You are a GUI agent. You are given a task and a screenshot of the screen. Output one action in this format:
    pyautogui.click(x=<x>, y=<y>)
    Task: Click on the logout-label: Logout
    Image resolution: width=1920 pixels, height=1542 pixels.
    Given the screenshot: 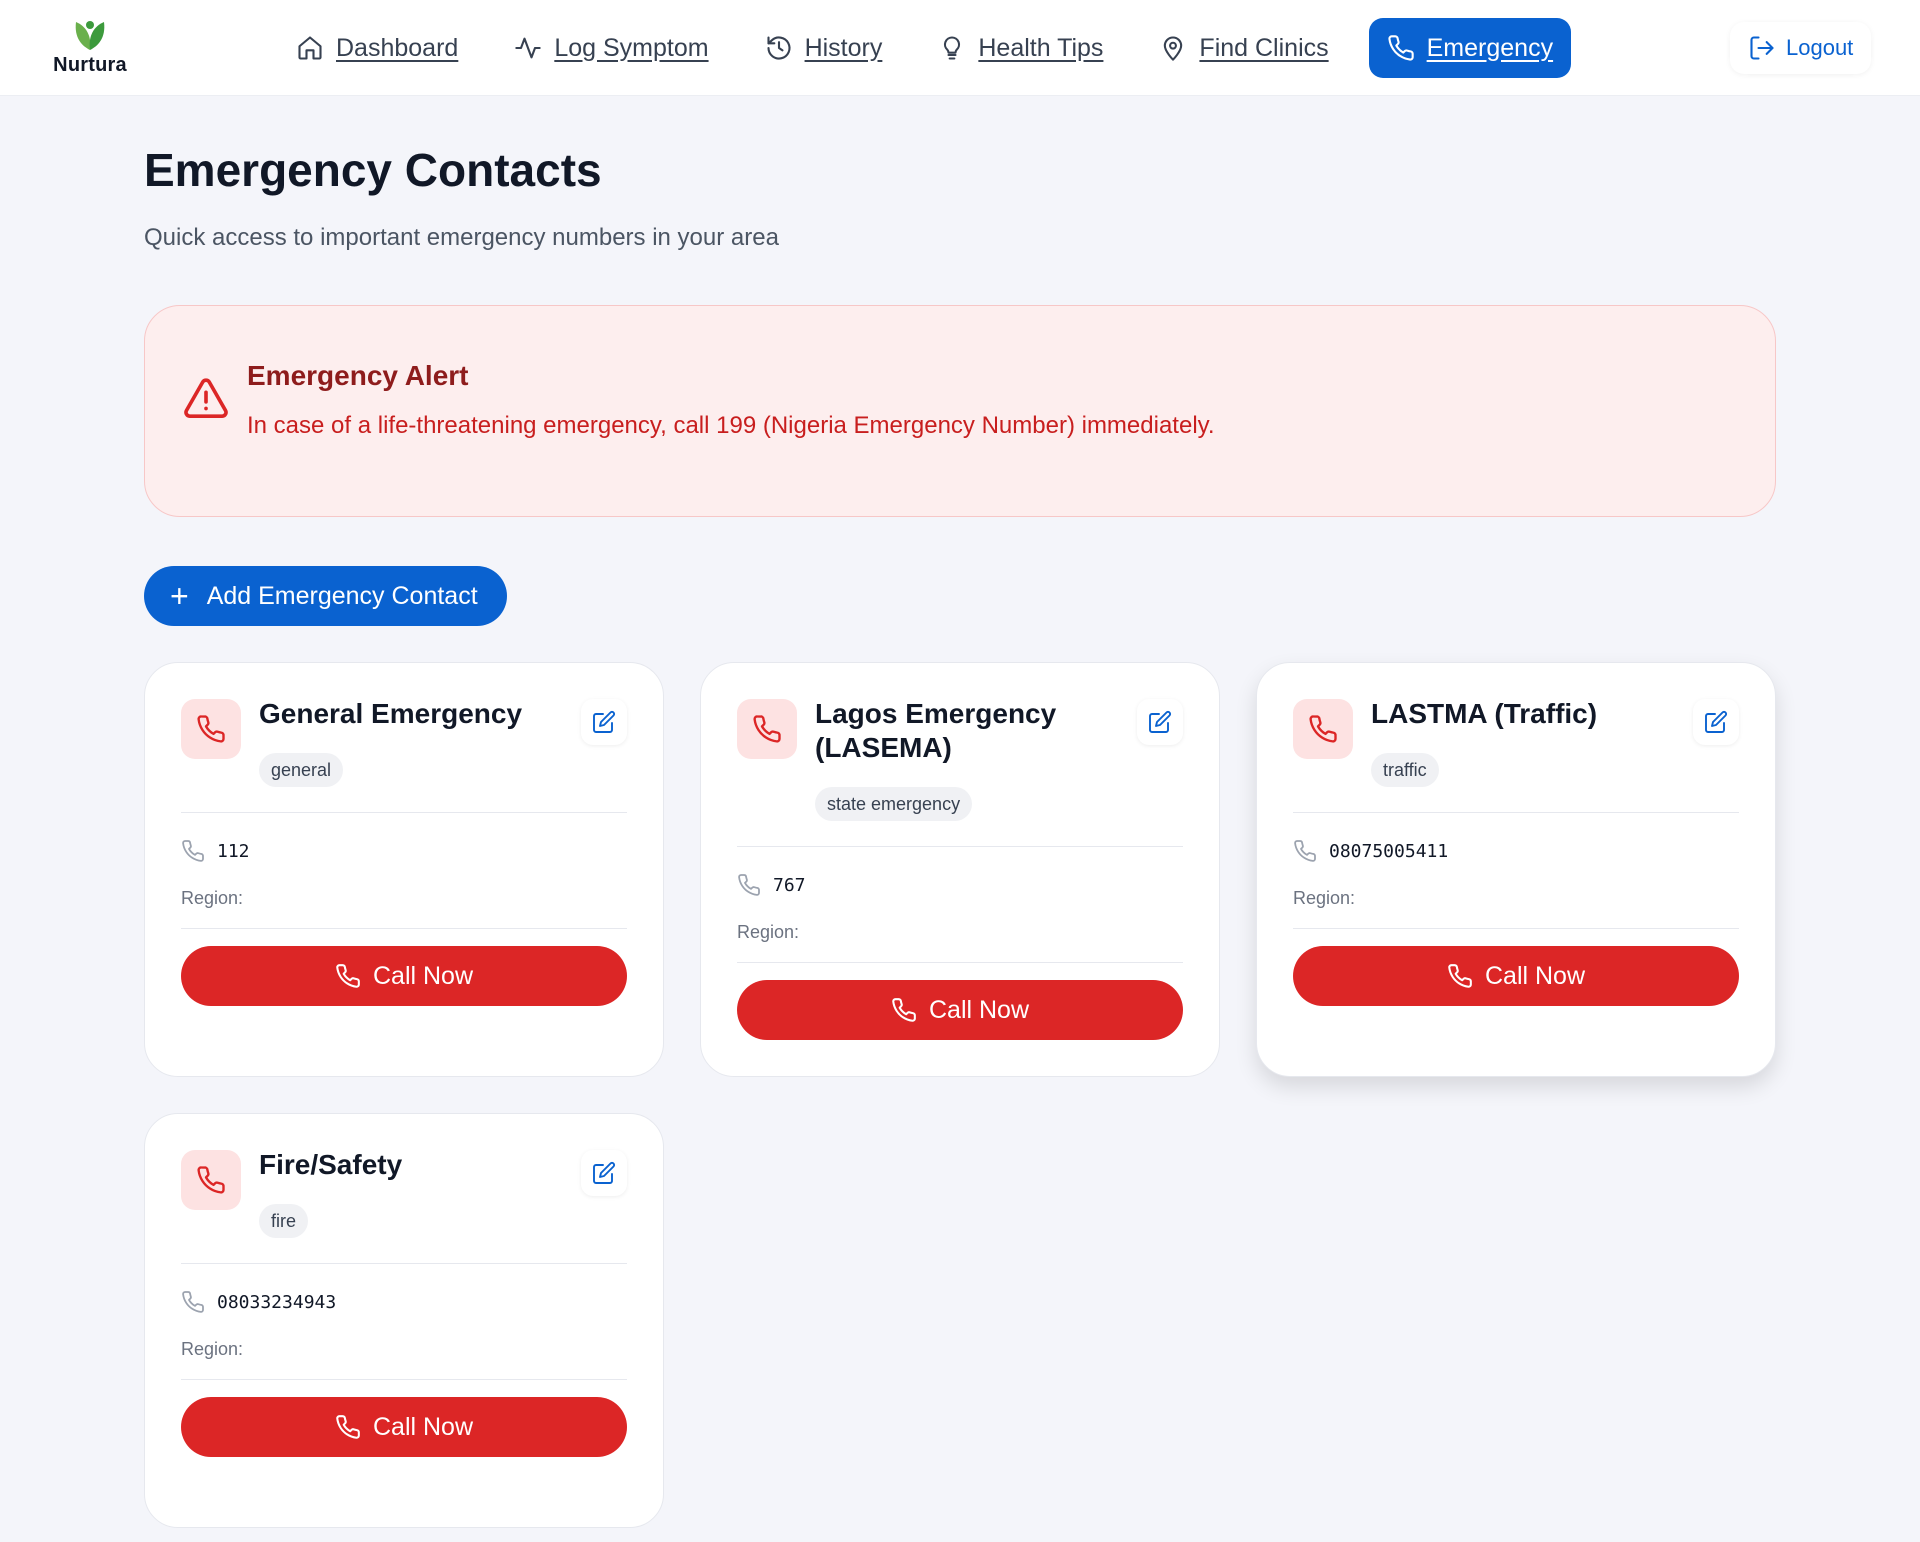 What is the action you would take?
    pyautogui.click(x=1820, y=47)
    